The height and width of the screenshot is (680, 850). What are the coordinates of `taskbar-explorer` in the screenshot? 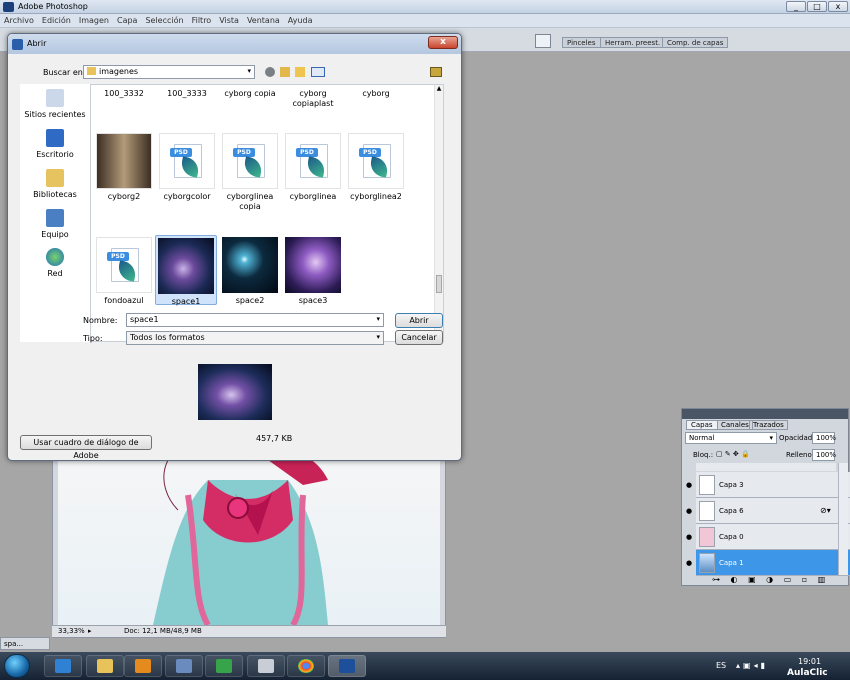 It's located at (105, 666).